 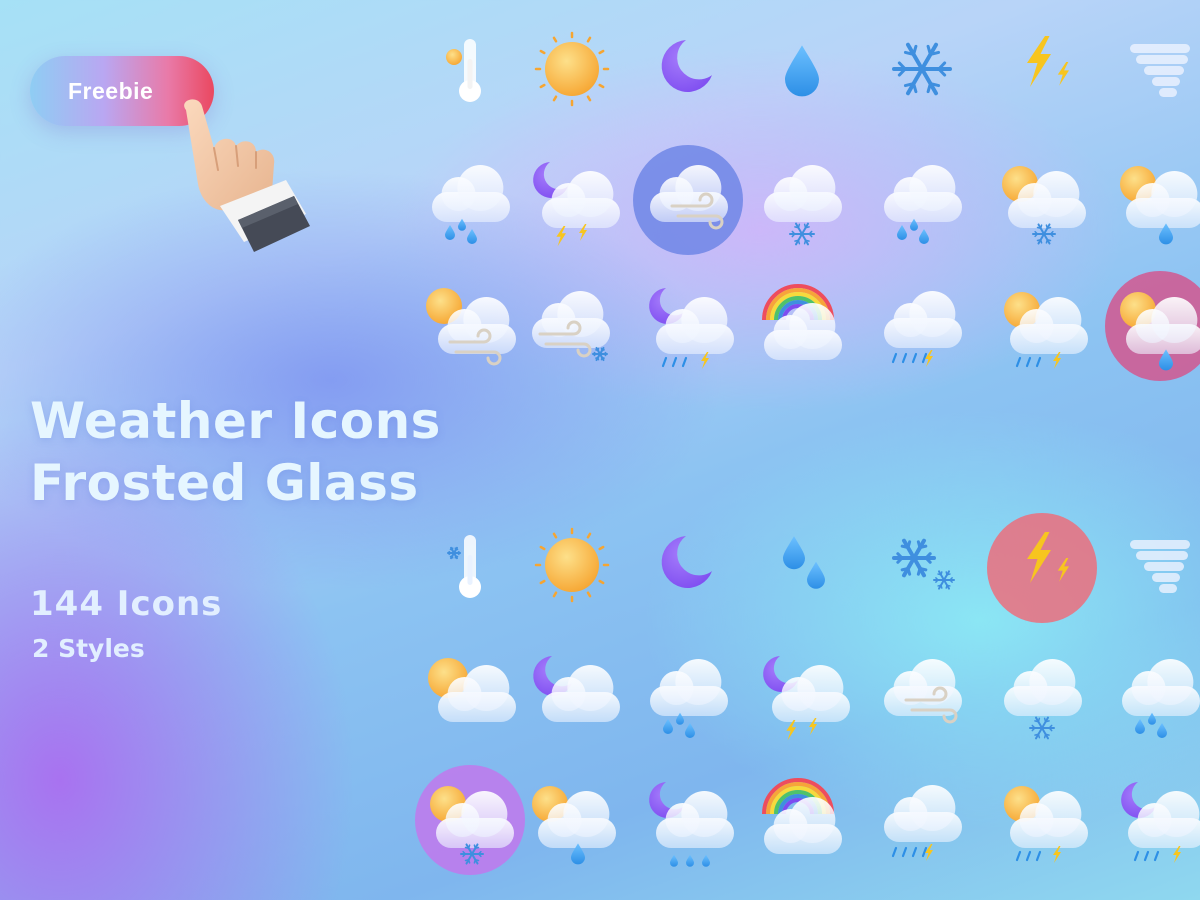 I want to click on title-line-2: Frosted Glass, so click(x=224, y=483).